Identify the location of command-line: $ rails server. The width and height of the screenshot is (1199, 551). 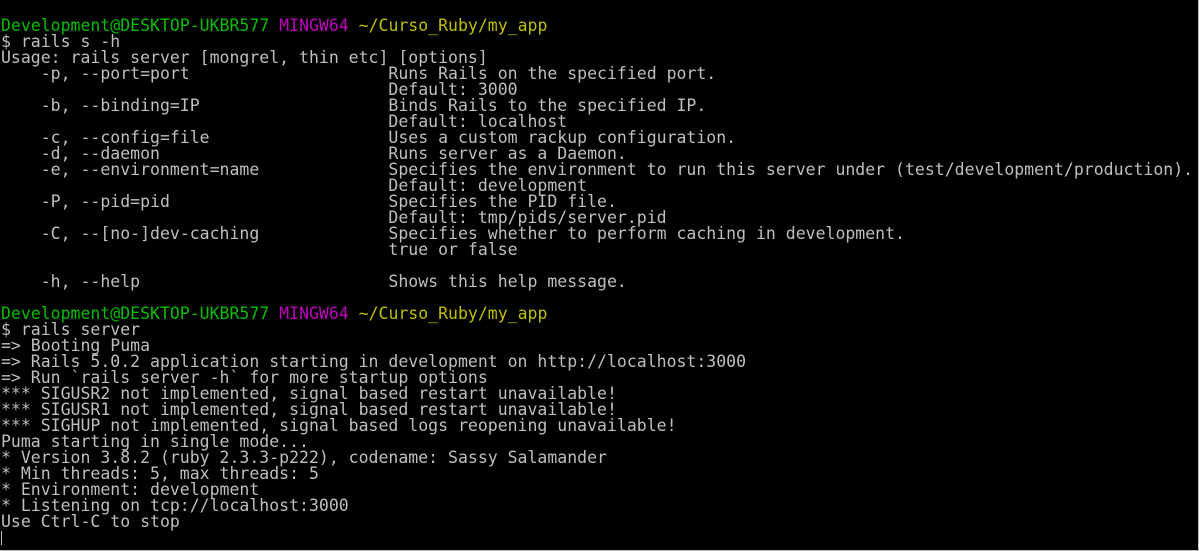
(597, 329).